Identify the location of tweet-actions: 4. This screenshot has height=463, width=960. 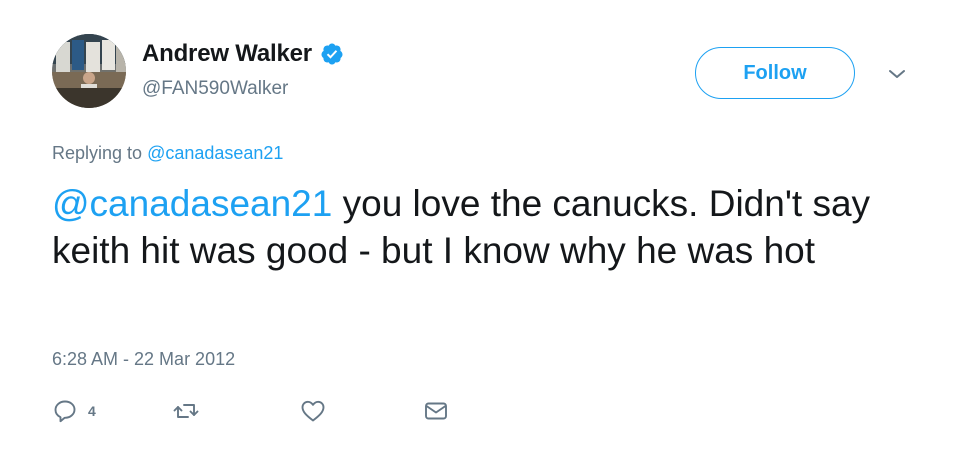
(480, 414).